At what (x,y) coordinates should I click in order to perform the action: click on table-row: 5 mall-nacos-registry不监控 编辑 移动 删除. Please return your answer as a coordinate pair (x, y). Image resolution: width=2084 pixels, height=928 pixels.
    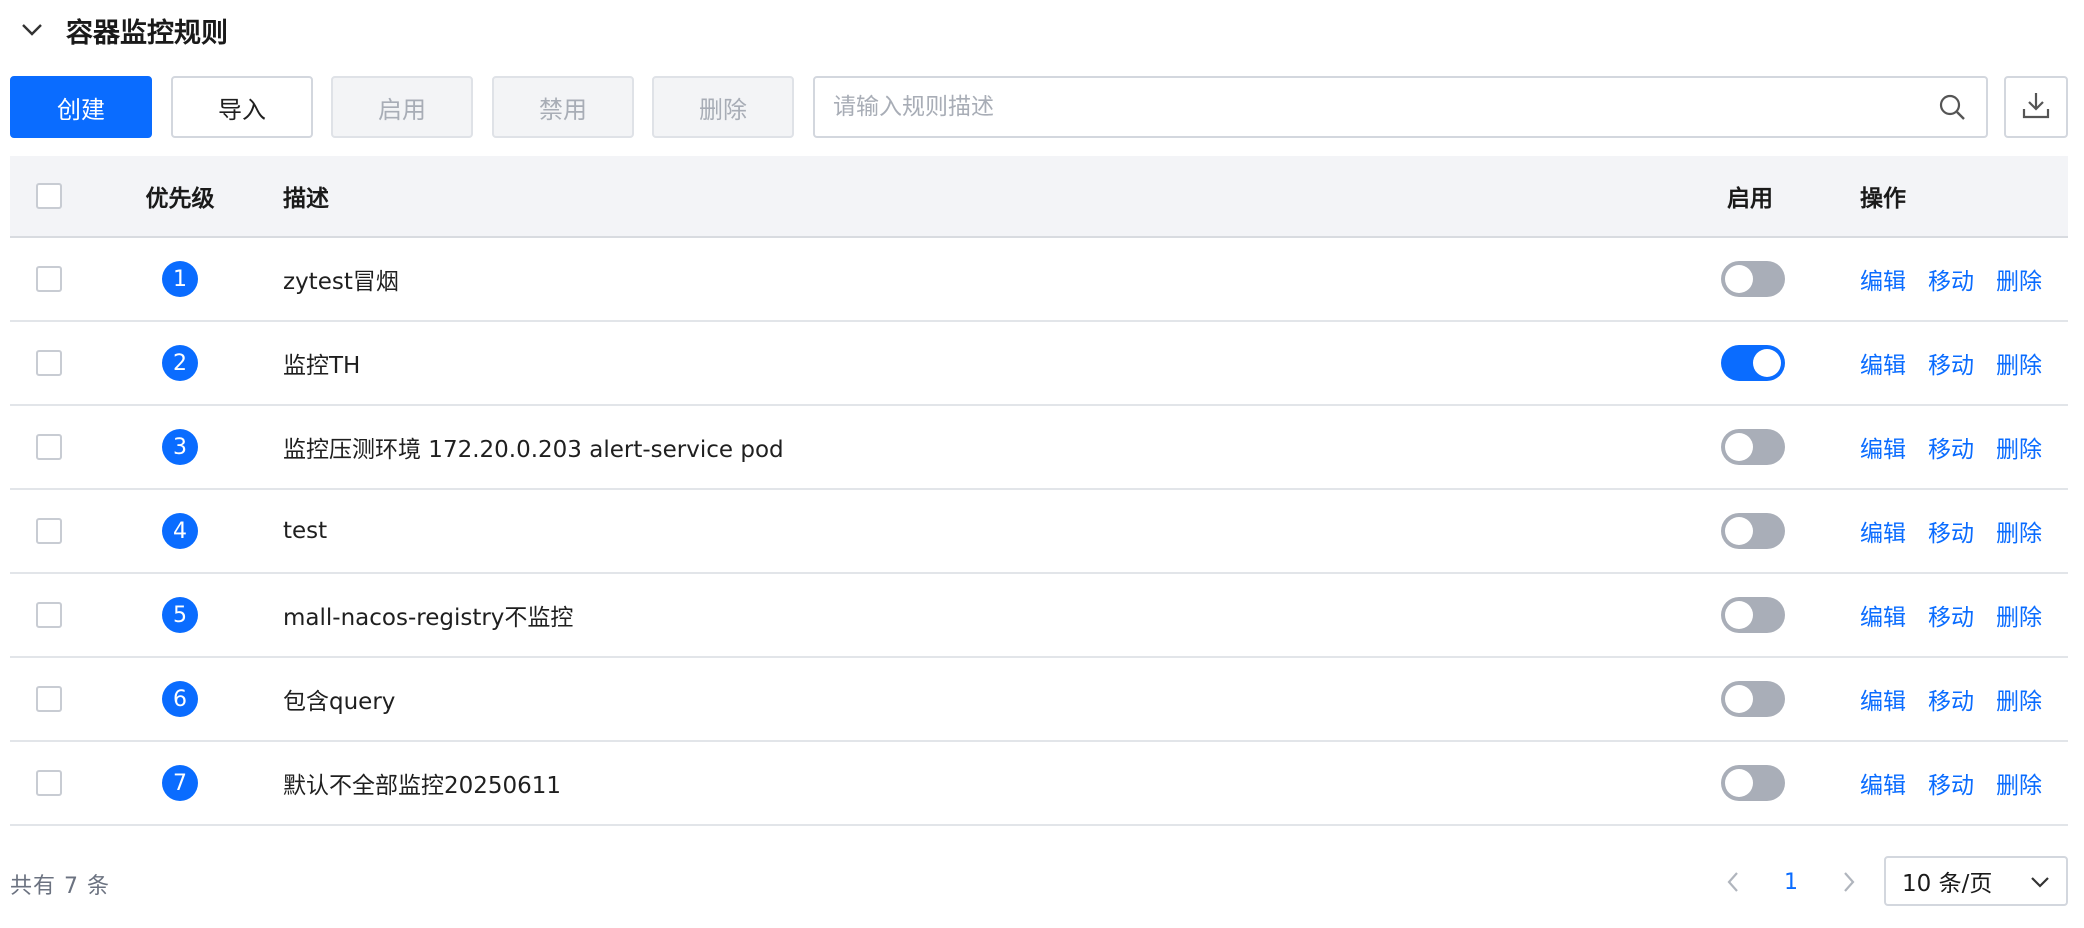
    Looking at the image, I should click on (1039, 616).